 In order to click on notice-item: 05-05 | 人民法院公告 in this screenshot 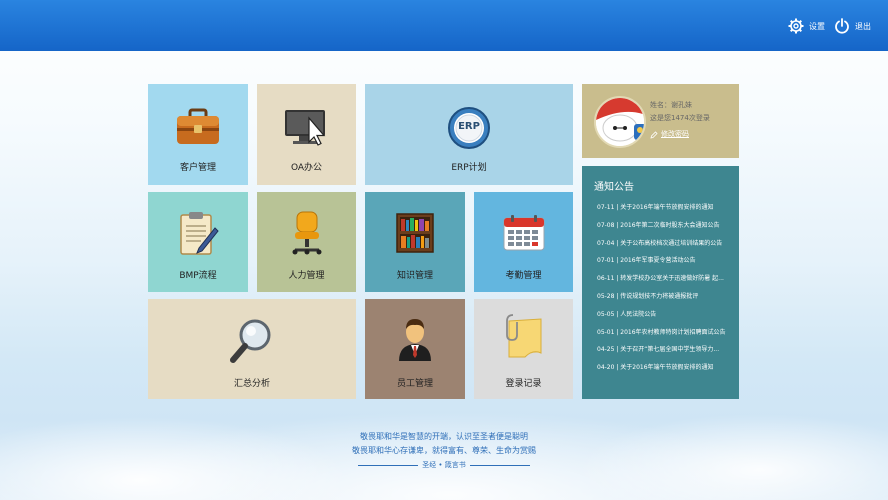, I will do `click(666, 319)`.